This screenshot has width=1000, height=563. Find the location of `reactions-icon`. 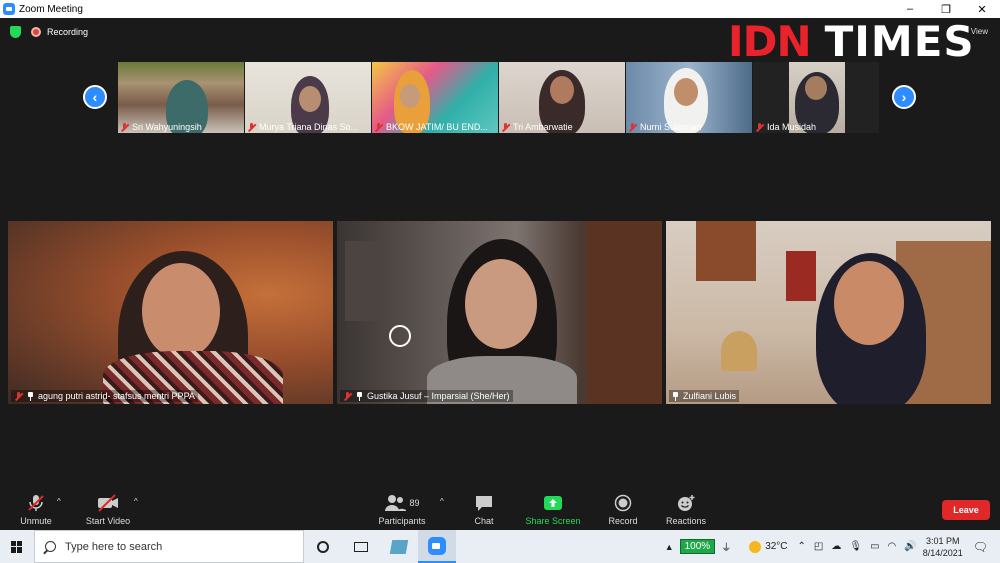

reactions-icon is located at coordinates (686, 503).